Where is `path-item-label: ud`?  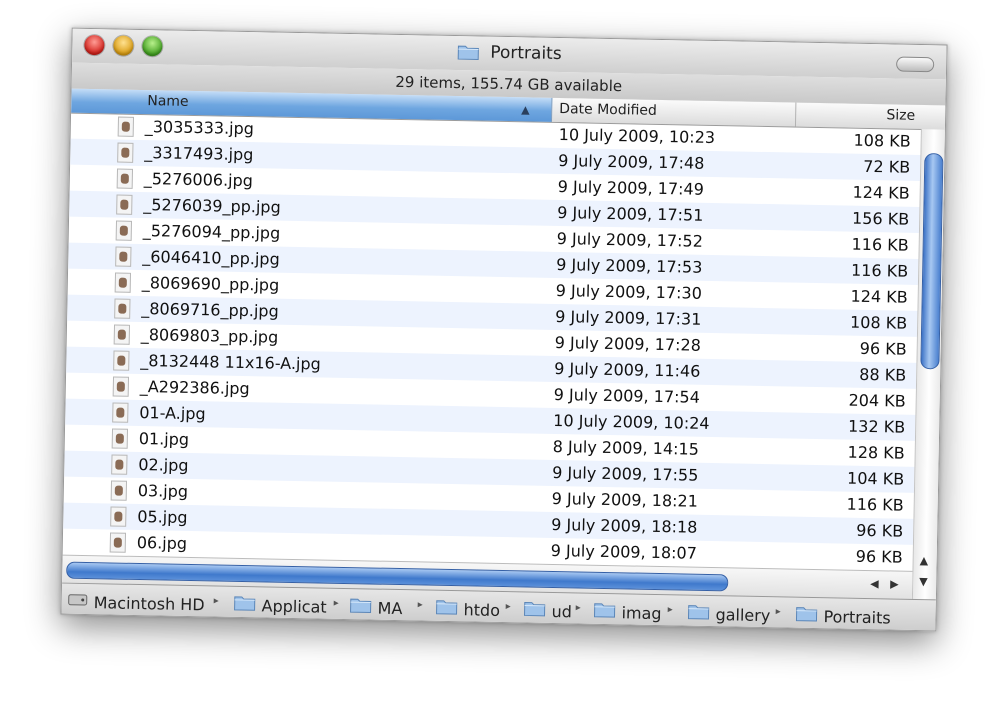 path-item-label: ud is located at coordinates (562, 611).